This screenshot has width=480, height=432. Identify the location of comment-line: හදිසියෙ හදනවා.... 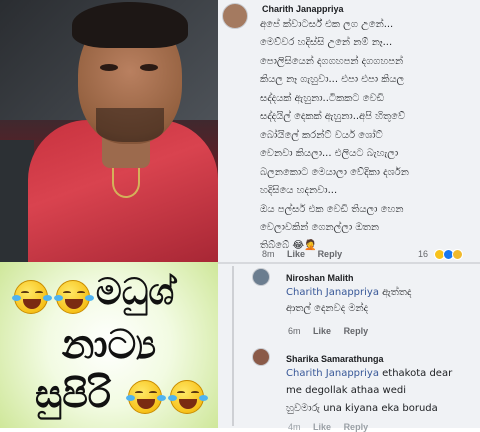
(299, 190).